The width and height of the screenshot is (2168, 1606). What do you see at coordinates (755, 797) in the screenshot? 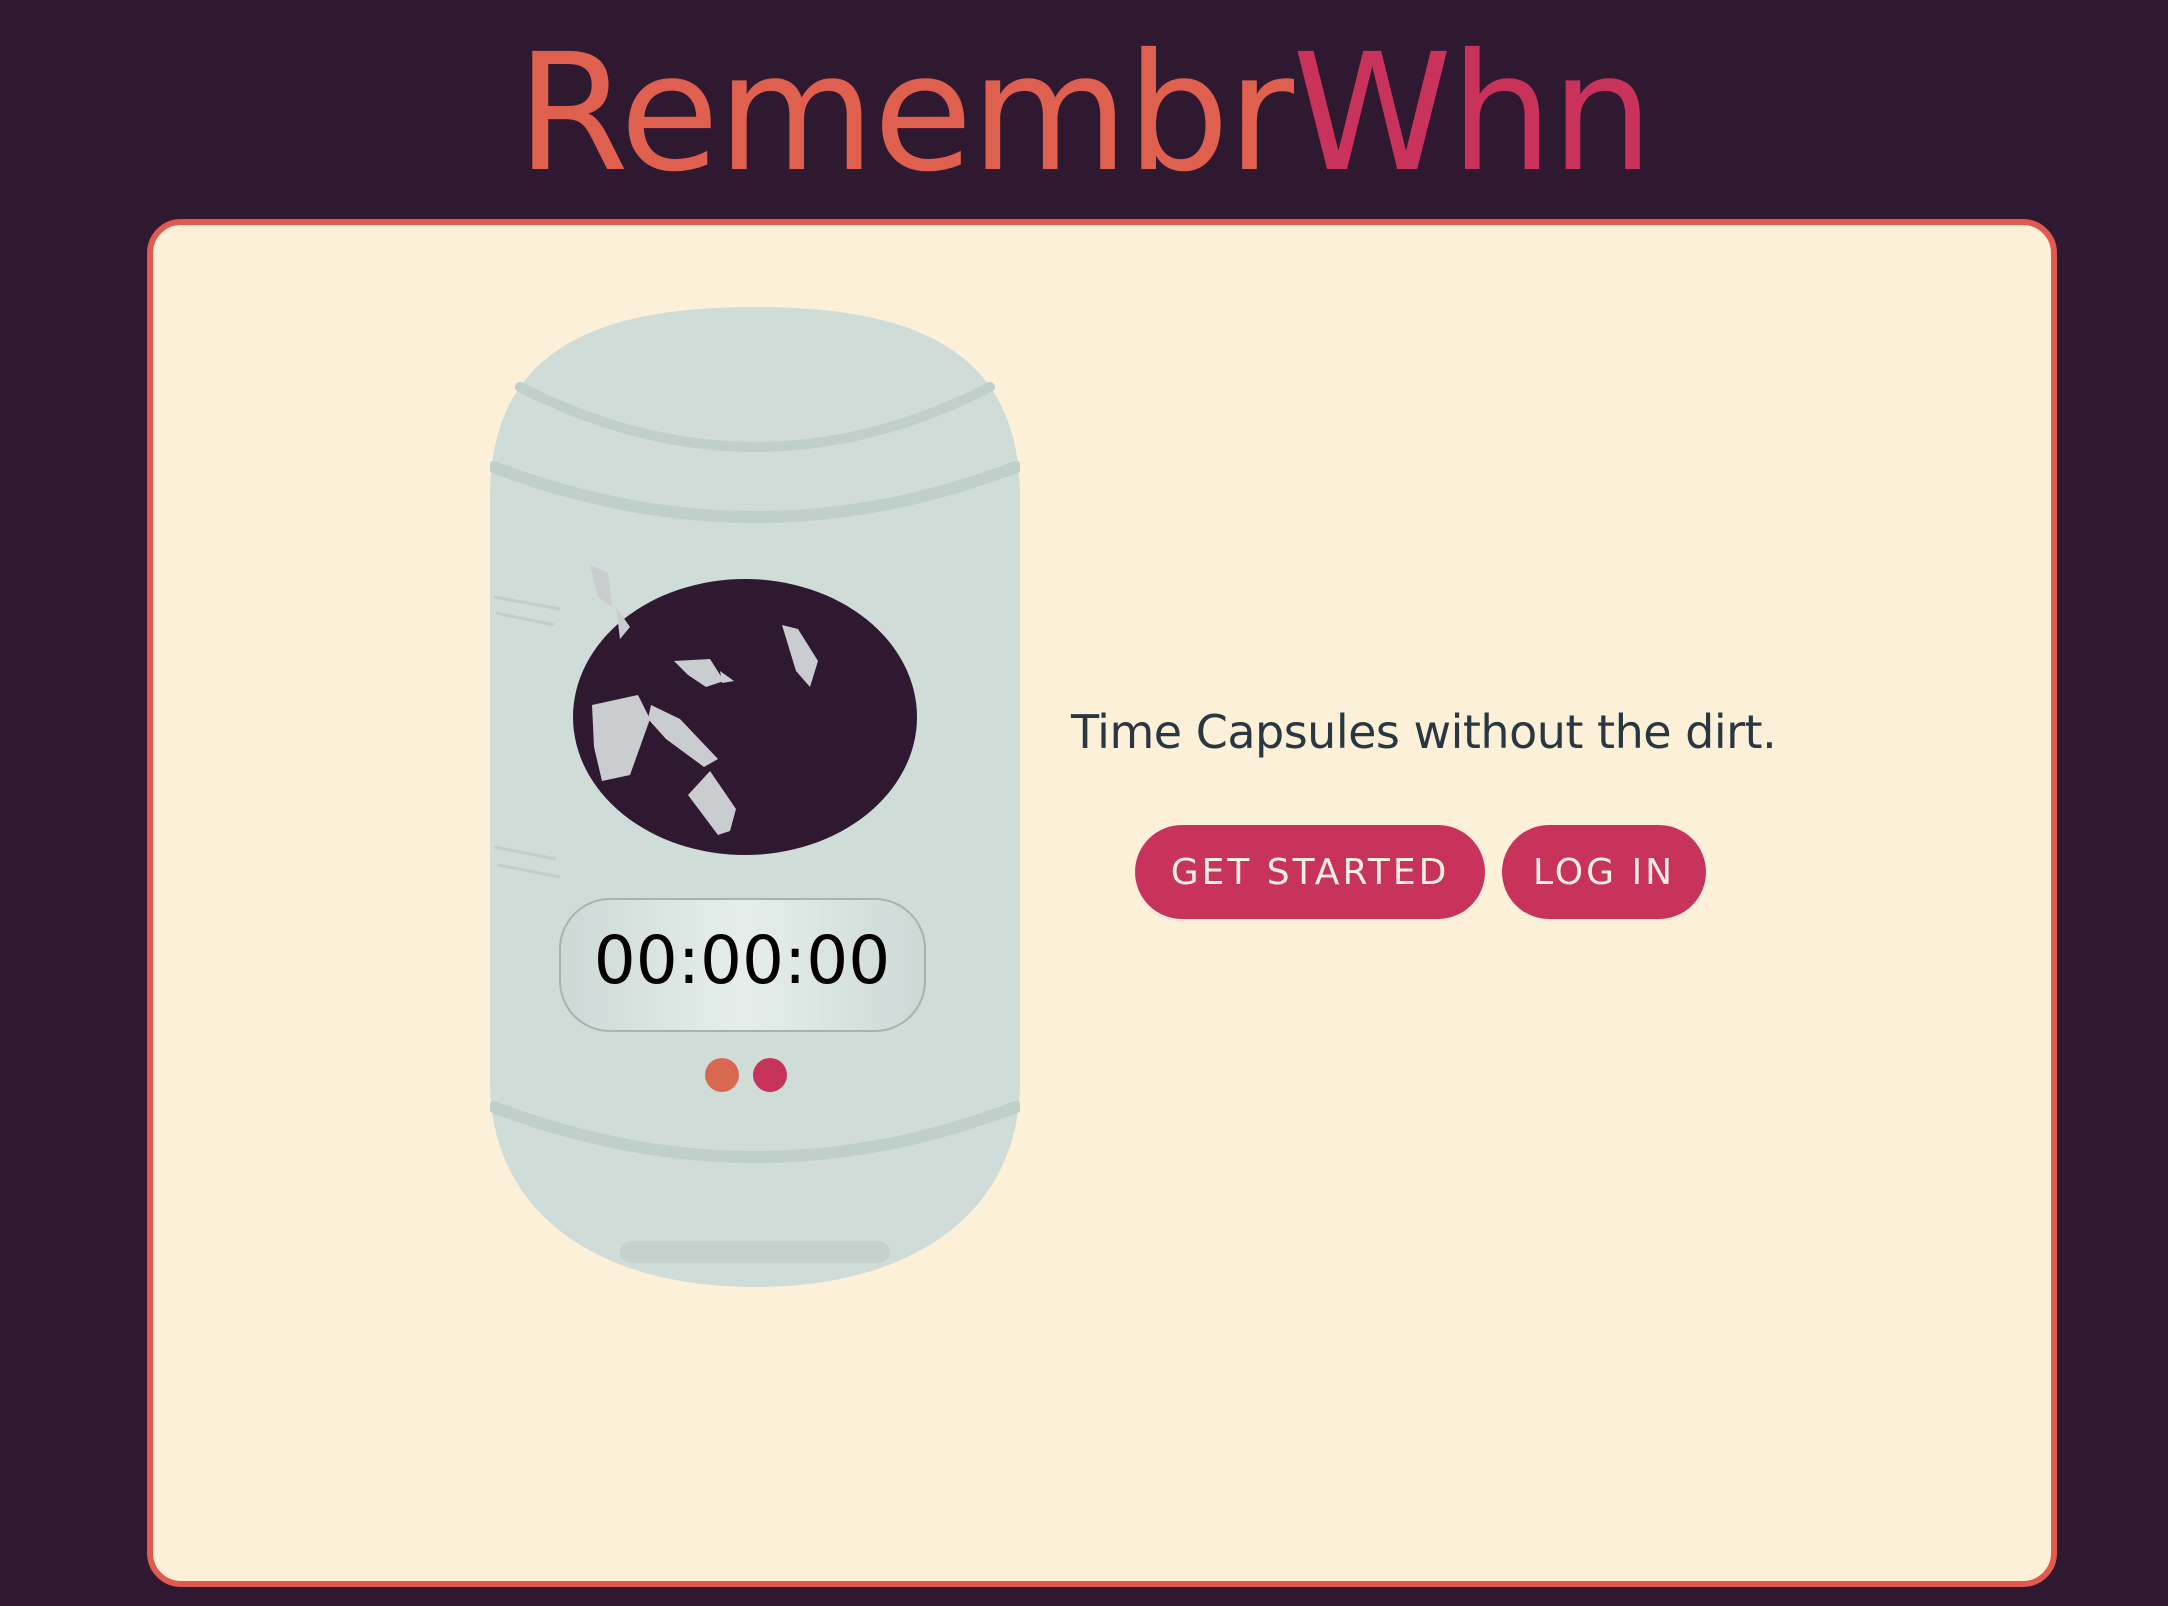
I see `time-capsule-illustration: 00:00:00` at bounding box center [755, 797].